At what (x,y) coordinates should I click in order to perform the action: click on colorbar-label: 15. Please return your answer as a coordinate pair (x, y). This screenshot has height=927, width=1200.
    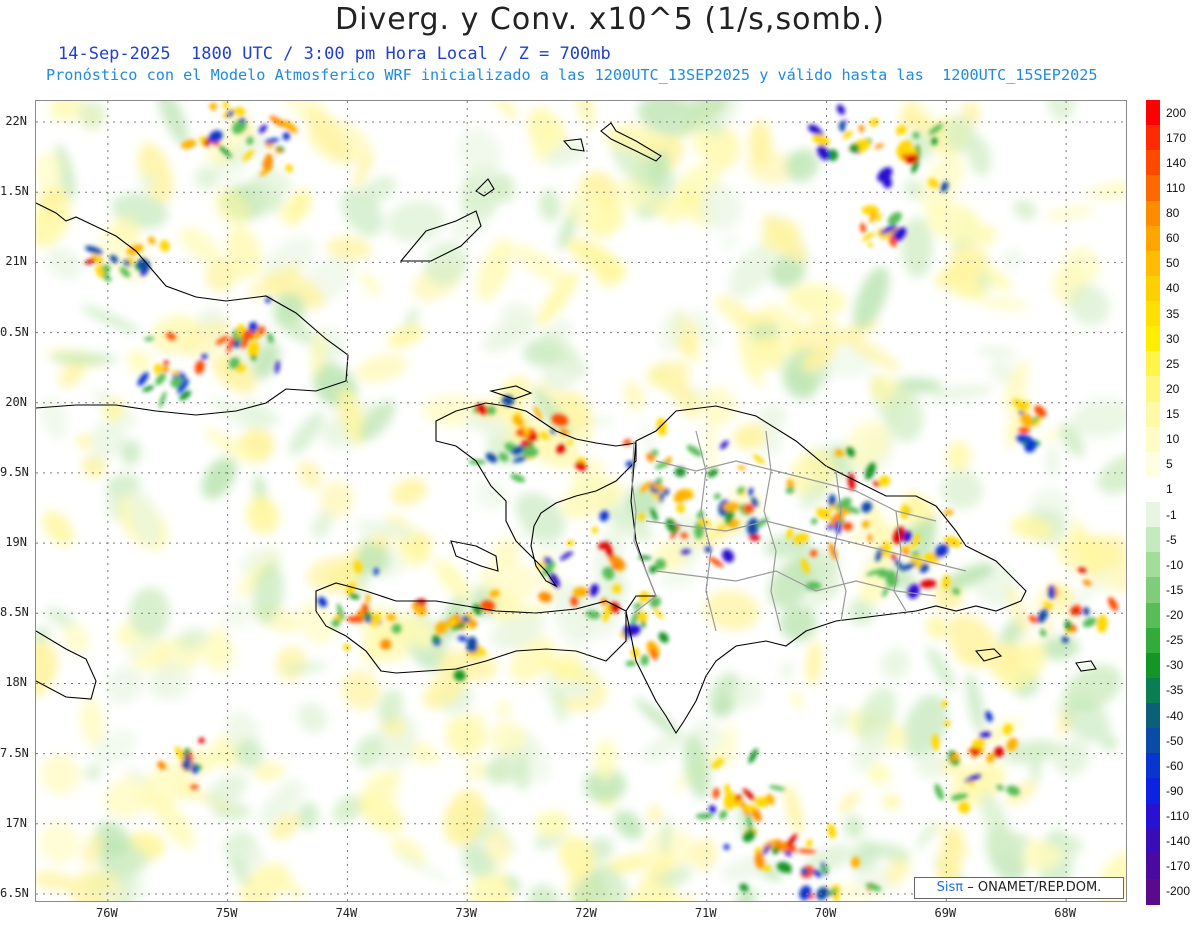
    Looking at the image, I should click on (1173, 414).